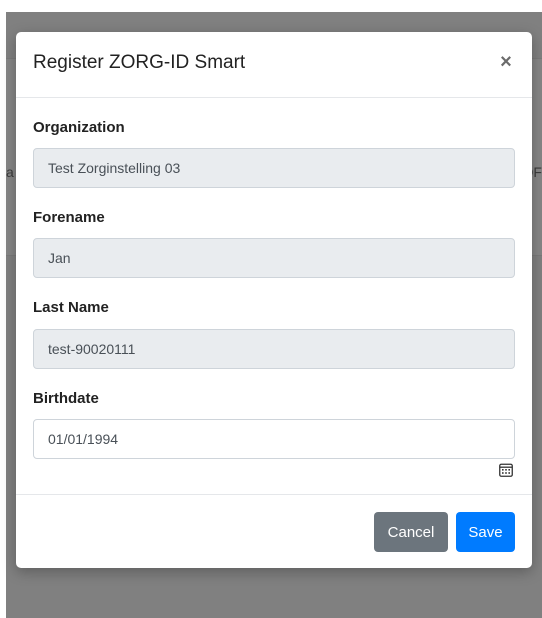  I want to click on birthdate-field, so click(274, 439).